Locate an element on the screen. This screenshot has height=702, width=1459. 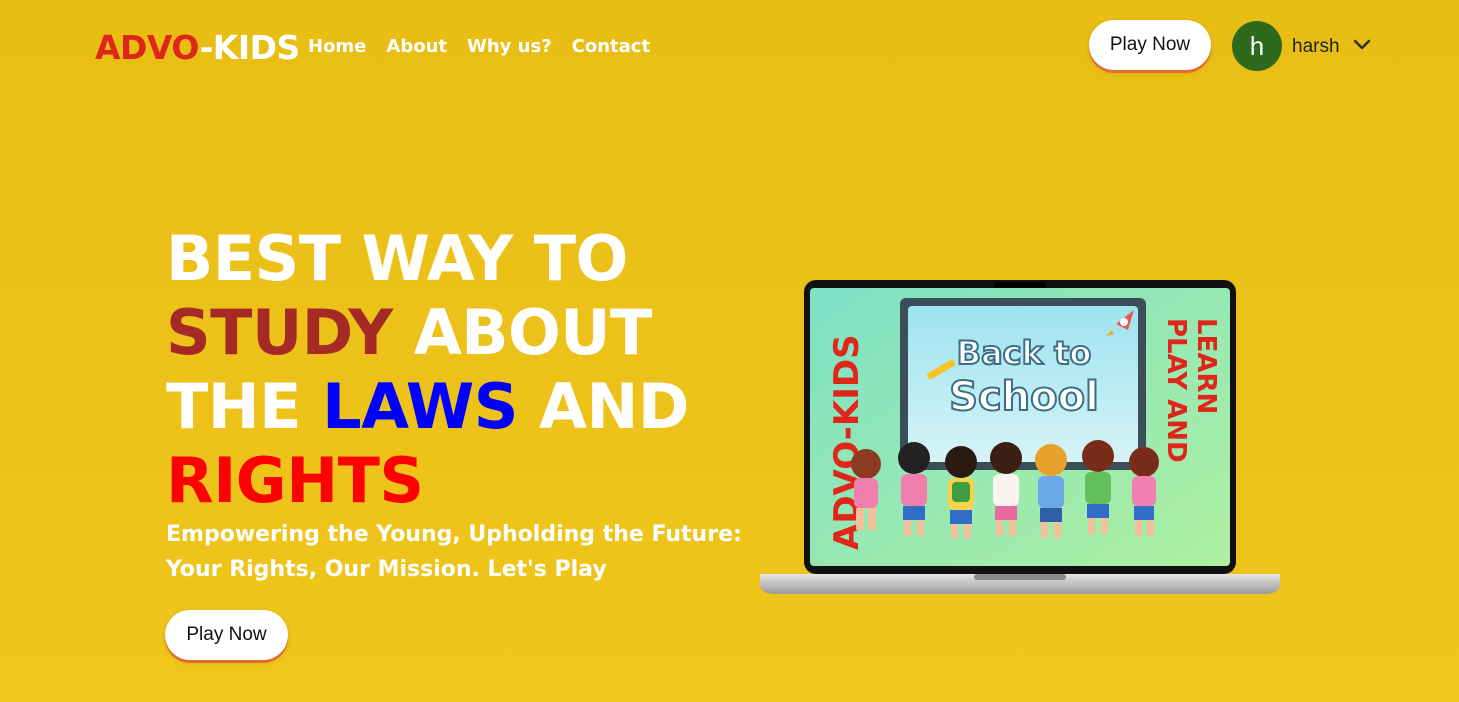
nav-play-now-button: Play Now is located at coordinates (1150, 45).